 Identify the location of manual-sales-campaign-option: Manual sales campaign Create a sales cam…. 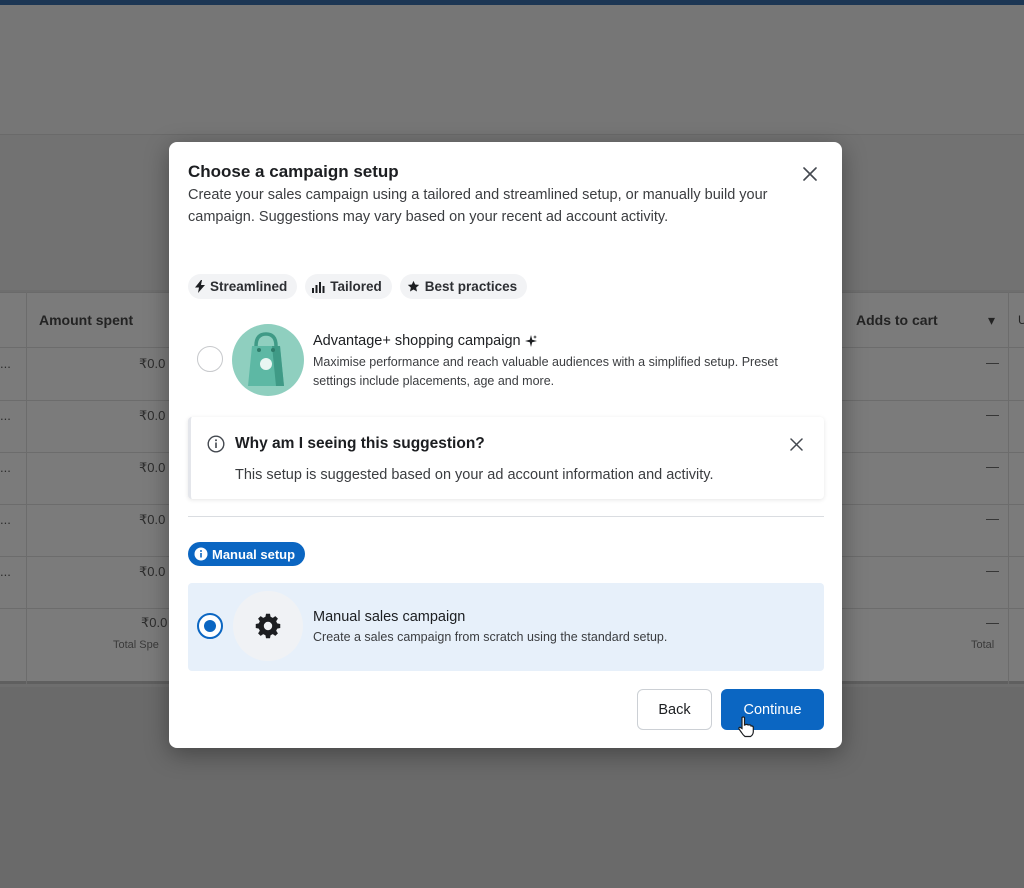
(506, 627).